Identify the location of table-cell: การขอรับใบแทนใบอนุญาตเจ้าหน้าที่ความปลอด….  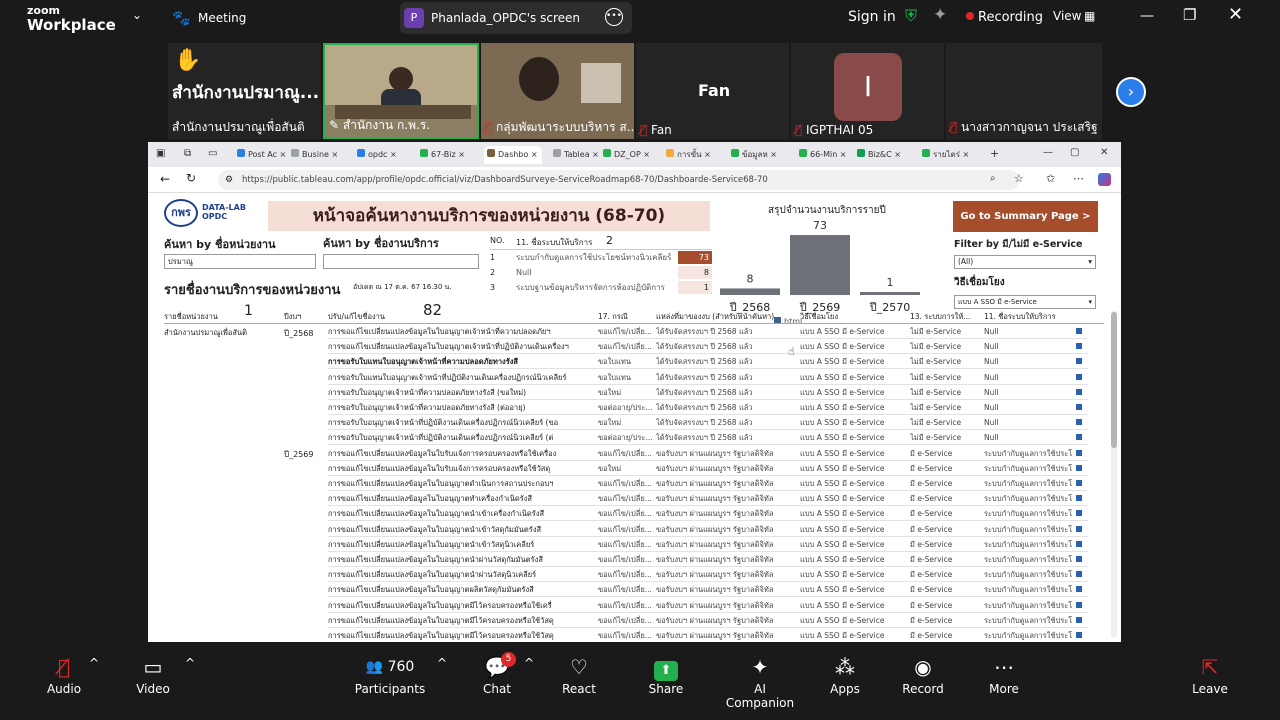
(460, 361).